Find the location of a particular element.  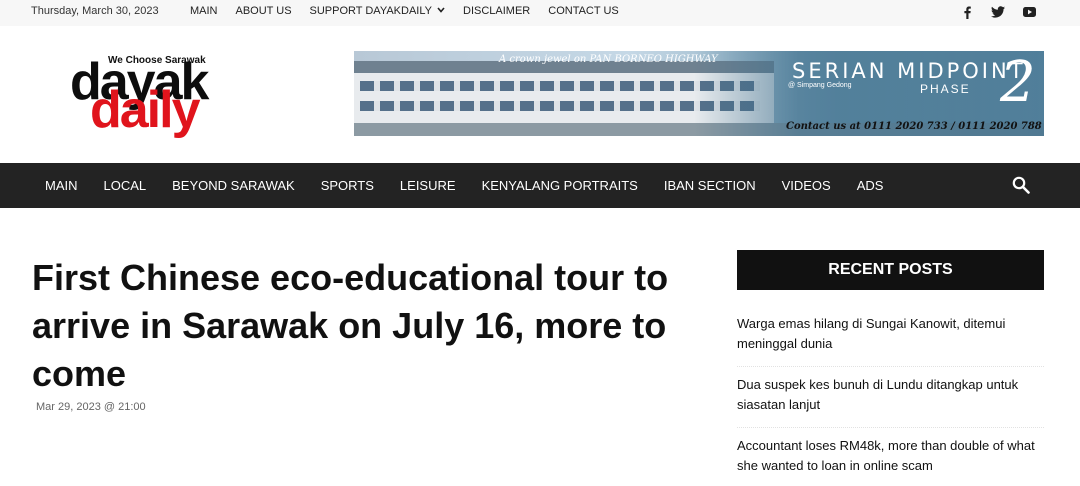

site-logo: We Choose Sarawak dayak daily is located at coordinates (160, 94).